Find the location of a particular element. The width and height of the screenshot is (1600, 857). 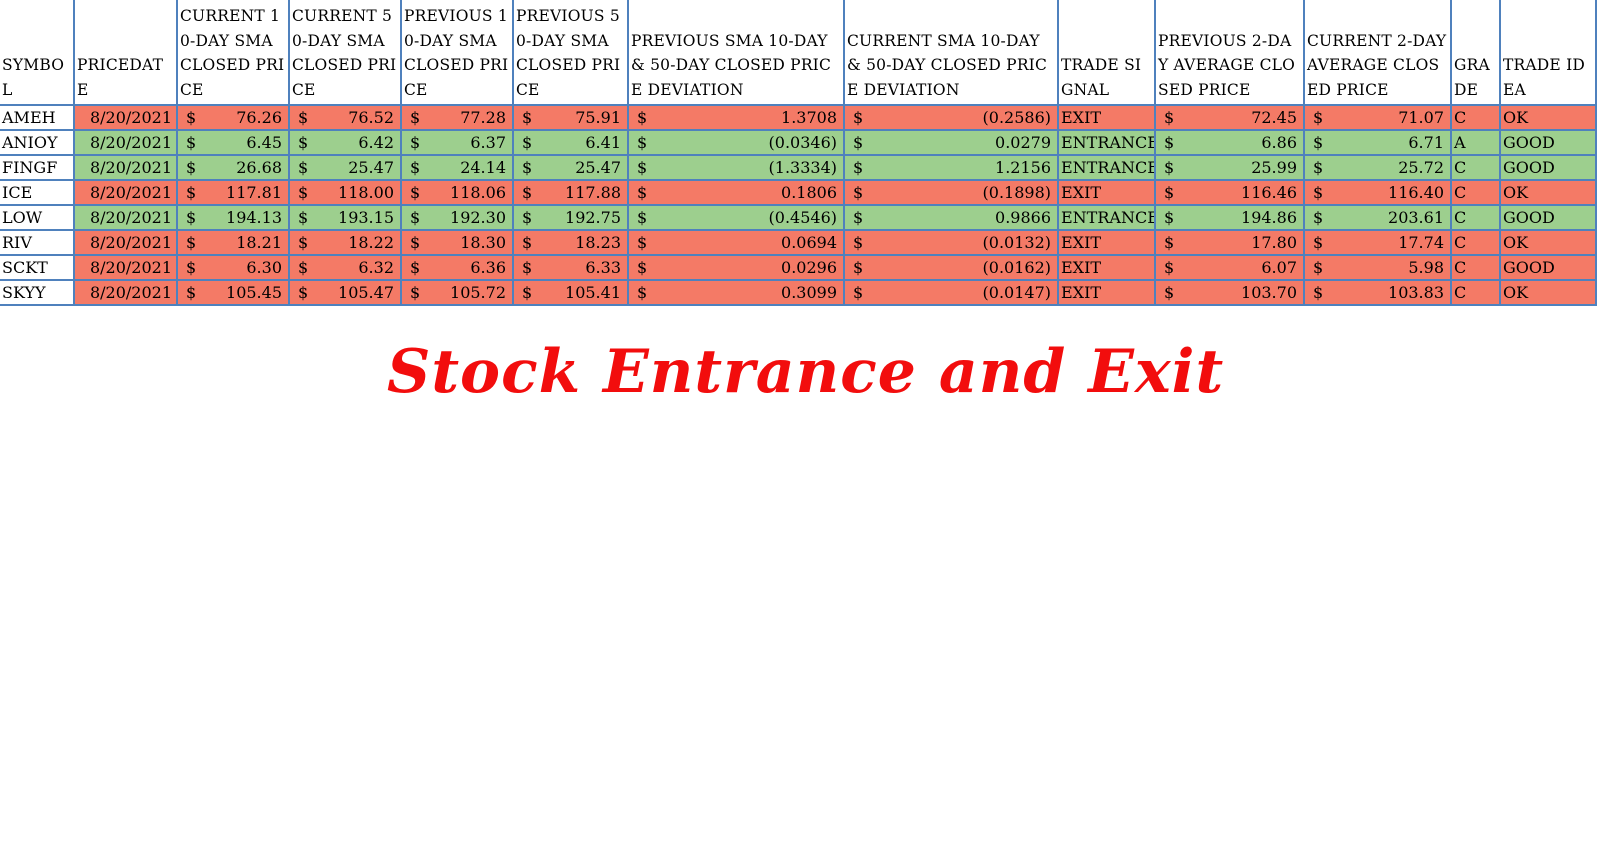

cell-symbol: RIV is located at coordinates (37, 242).